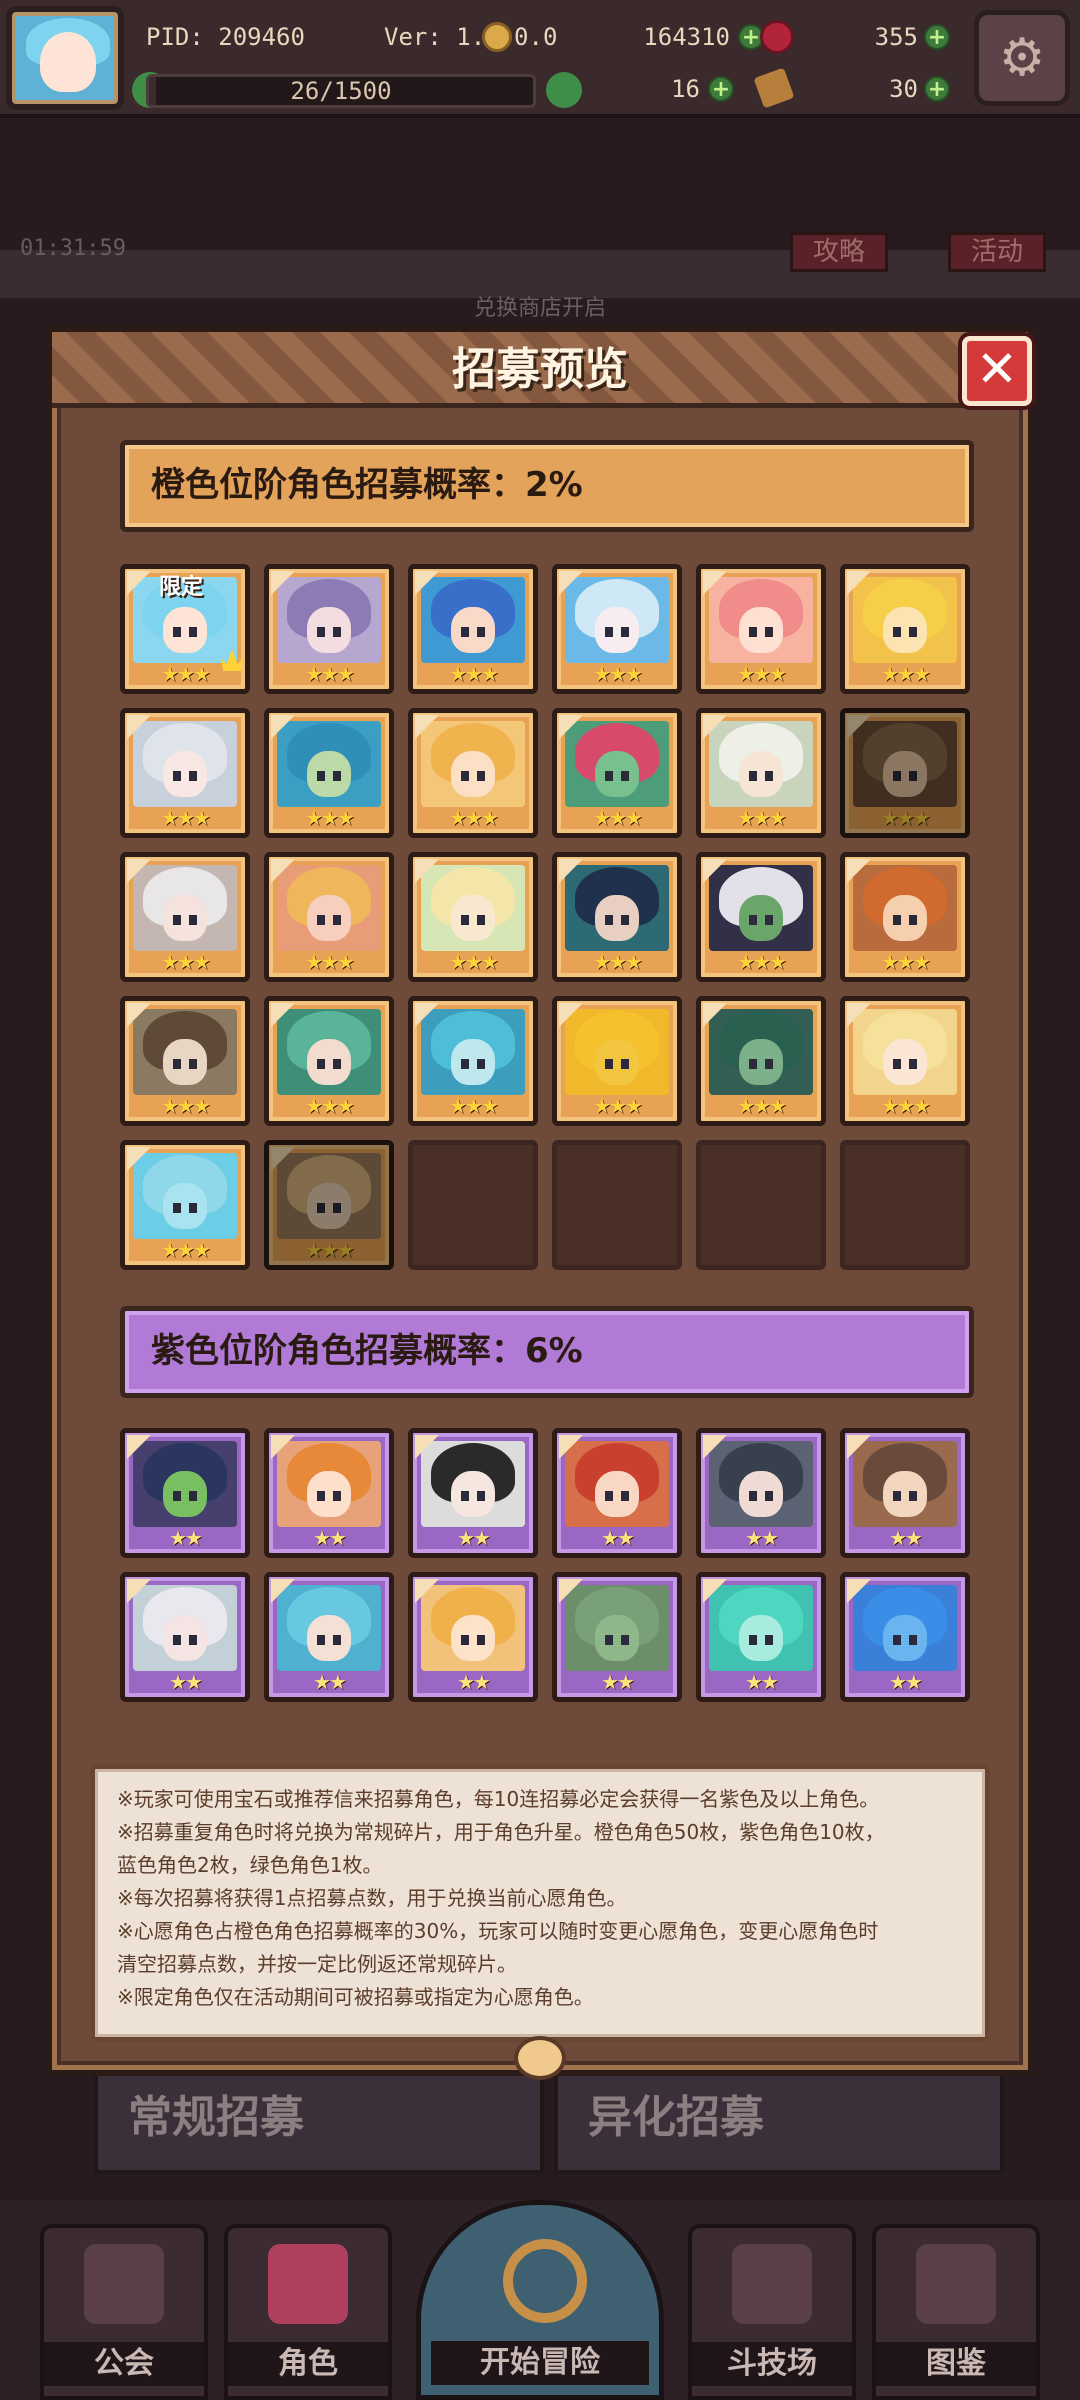 The width and height of the screenshot is (1080, 2400). I want to click on nav-arena: 斗技场, so click(772, 2312).